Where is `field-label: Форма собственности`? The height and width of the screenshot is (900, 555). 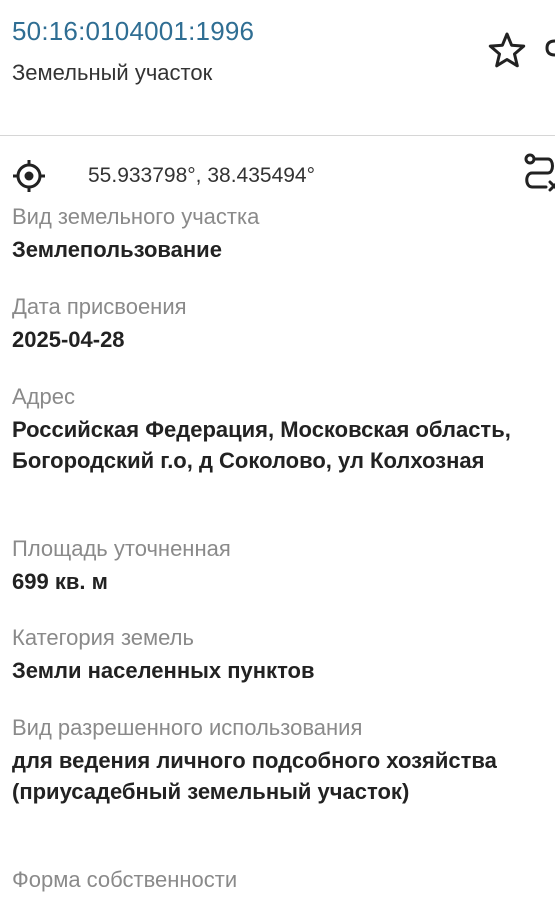
field-label: Форма собственности is located at coordinates (125, 879).